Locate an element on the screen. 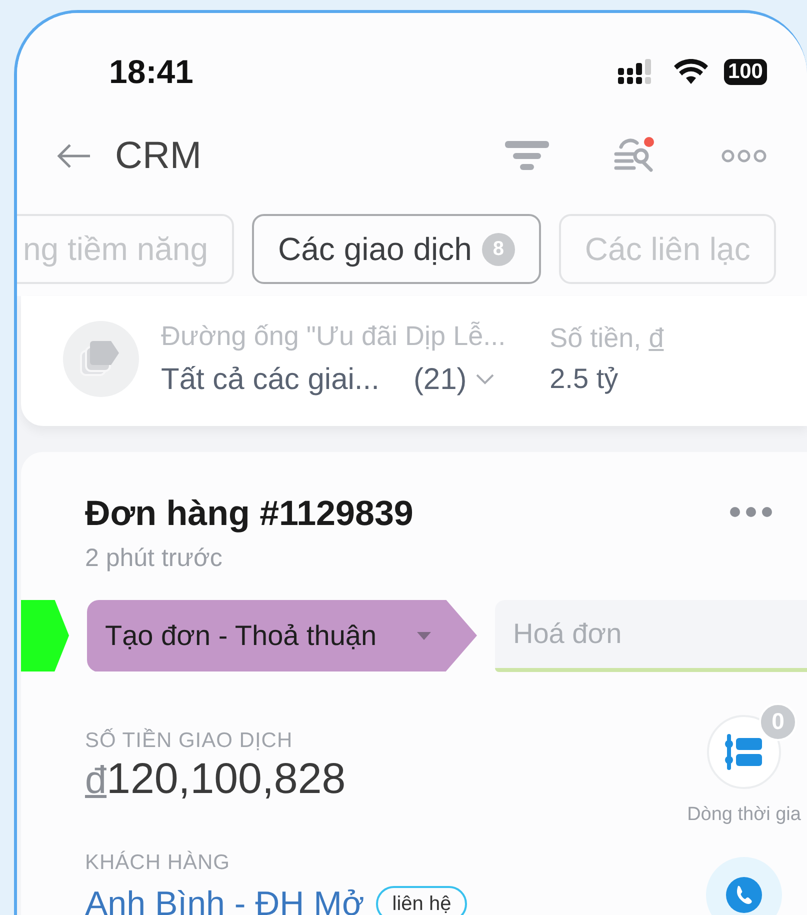 The height and width of the screenshot is (915, 807). battery-level: 100 is located at coordinates (745, 71).